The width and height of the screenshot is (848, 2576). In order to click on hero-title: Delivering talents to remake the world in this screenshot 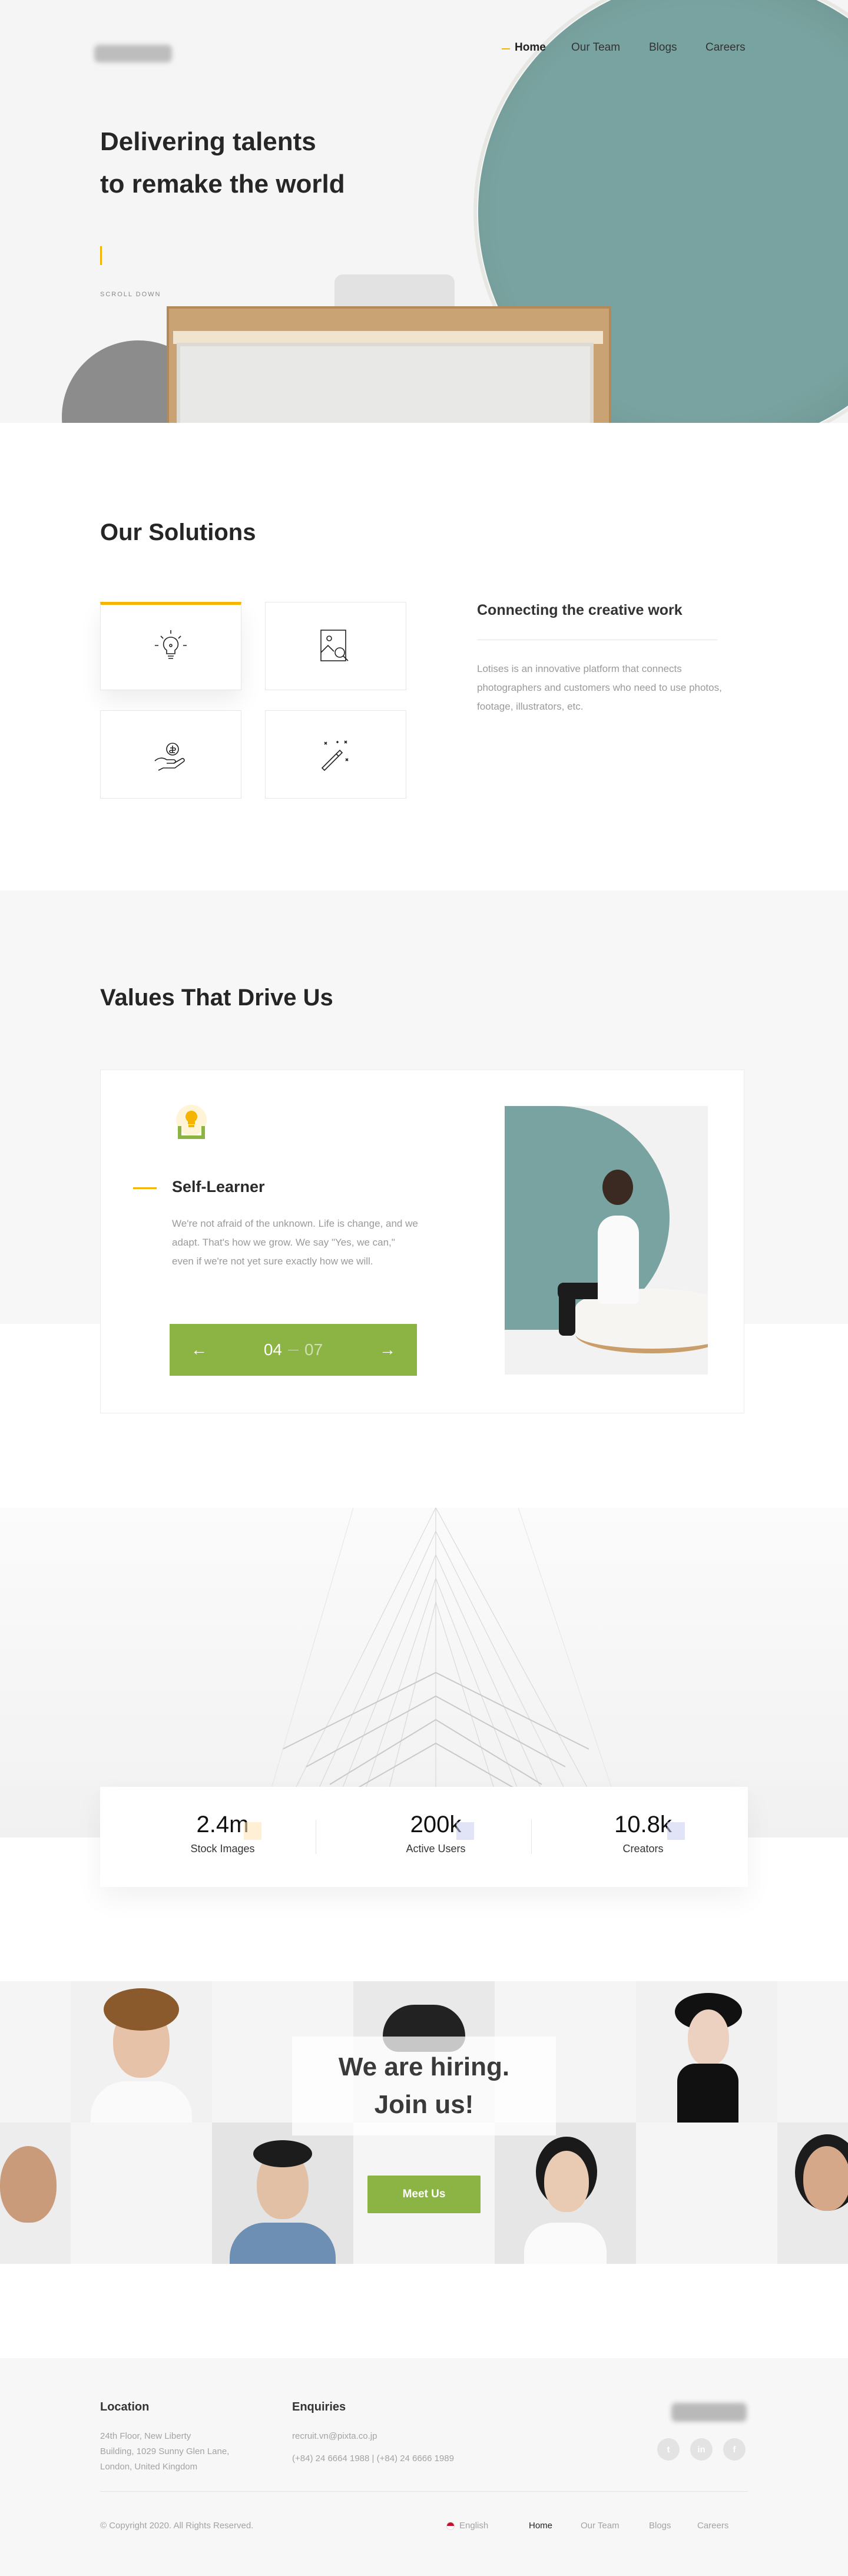, I will do `click(222, 163)`.